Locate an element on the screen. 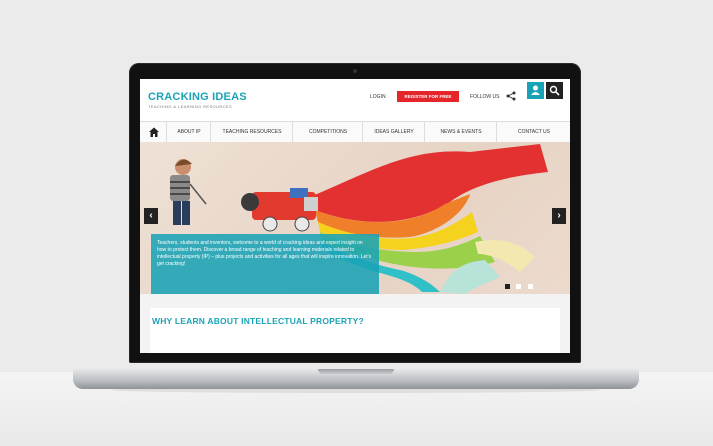  search-icon is located at coordinates (554, 90).